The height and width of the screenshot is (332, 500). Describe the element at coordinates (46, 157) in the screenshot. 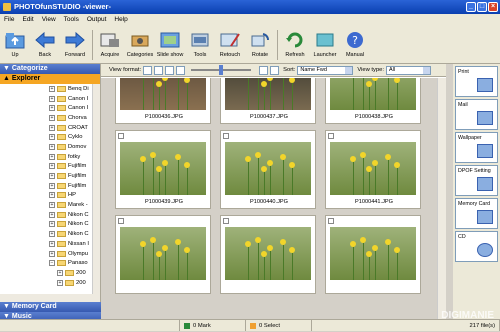

I see `tree-item: + fotky` at that location.